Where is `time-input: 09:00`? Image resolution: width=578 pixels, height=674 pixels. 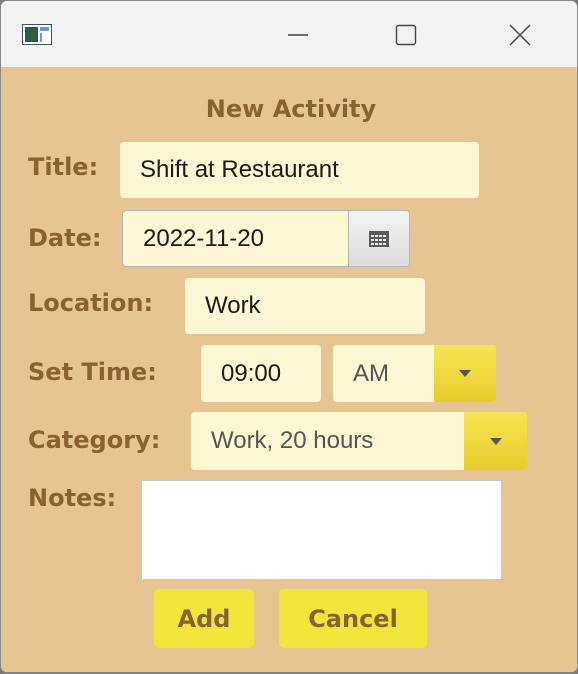 time-input: 09:00 is located at coordinates (261, 373).